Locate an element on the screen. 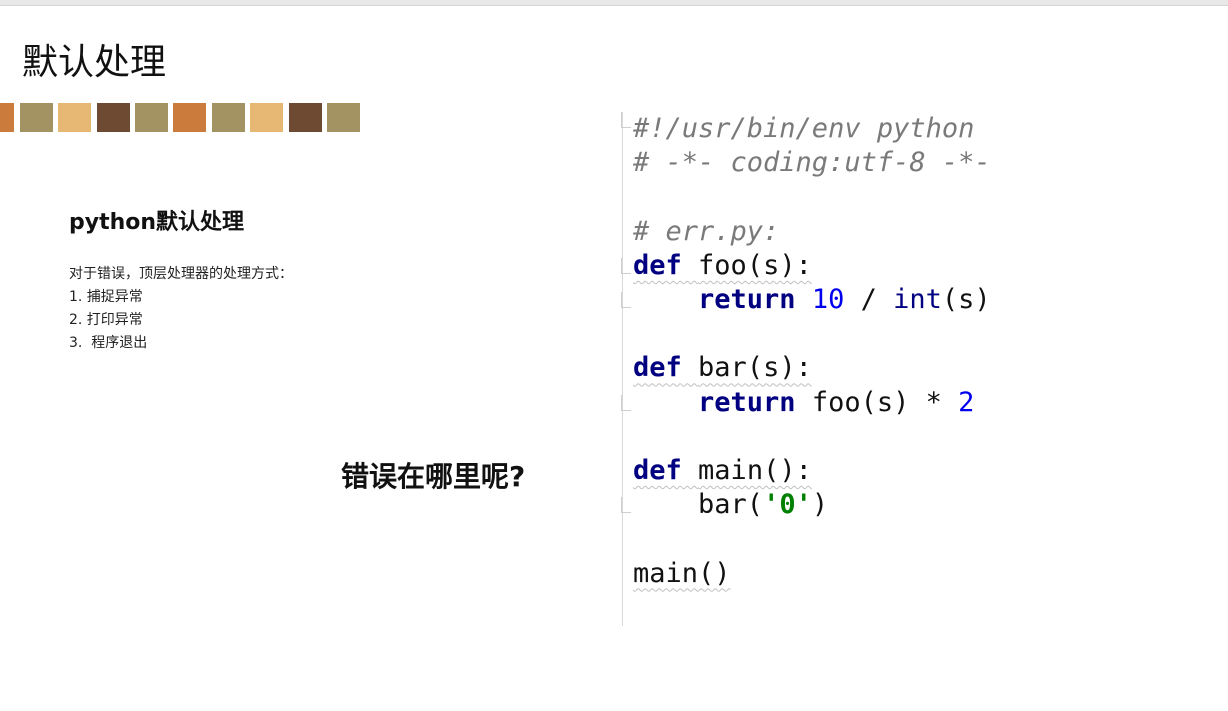  bar-call-open: bar( is located at coordinates (731, 505).